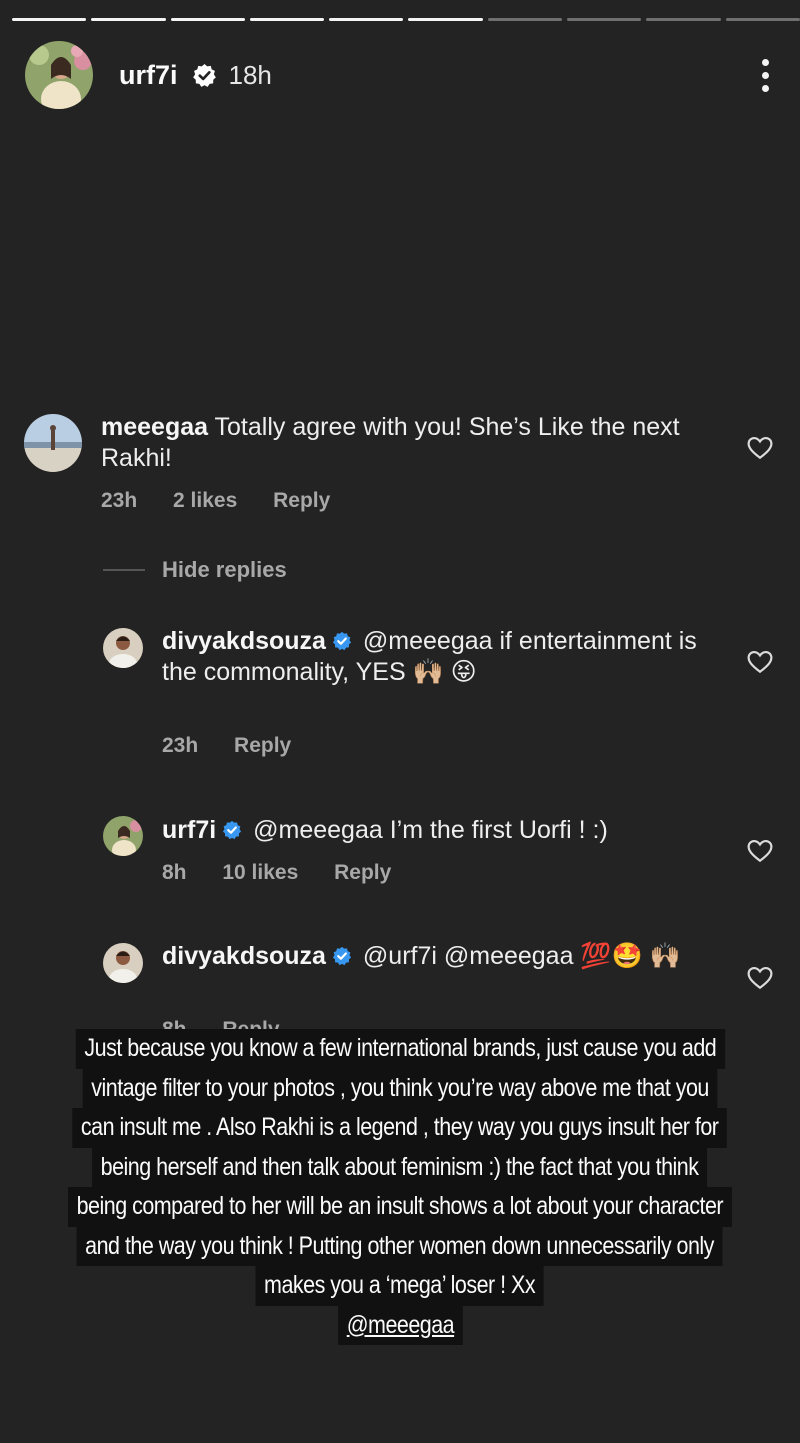 The width and height of the screenshot is (800, 1443). Describe the element at coordinates (260, 872) in the screenshot. I see `comment-likes: 10 likes` at that location.